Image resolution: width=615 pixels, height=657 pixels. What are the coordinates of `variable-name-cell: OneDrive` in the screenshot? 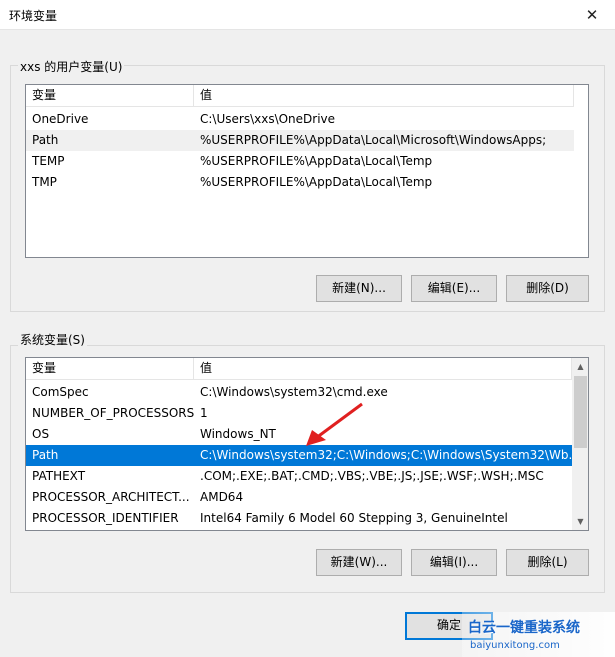 It's located at (60, 119).